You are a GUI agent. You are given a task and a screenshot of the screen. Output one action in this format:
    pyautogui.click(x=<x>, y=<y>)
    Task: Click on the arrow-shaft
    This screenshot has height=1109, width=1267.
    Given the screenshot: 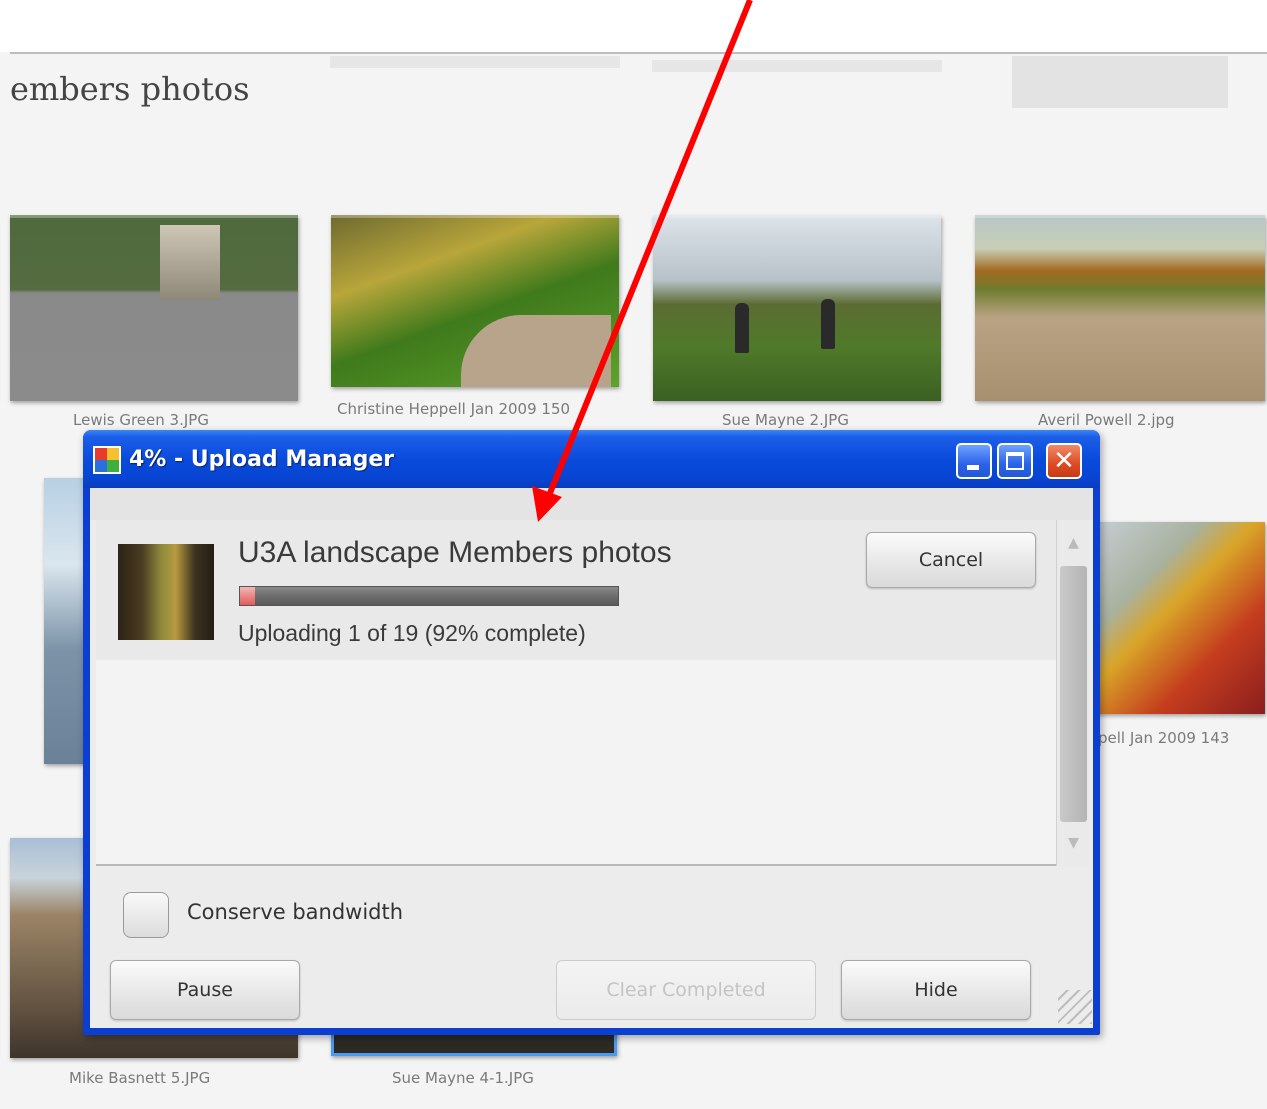 What is the action you would take?
    pyautogui.click(x=649, y=250)
    